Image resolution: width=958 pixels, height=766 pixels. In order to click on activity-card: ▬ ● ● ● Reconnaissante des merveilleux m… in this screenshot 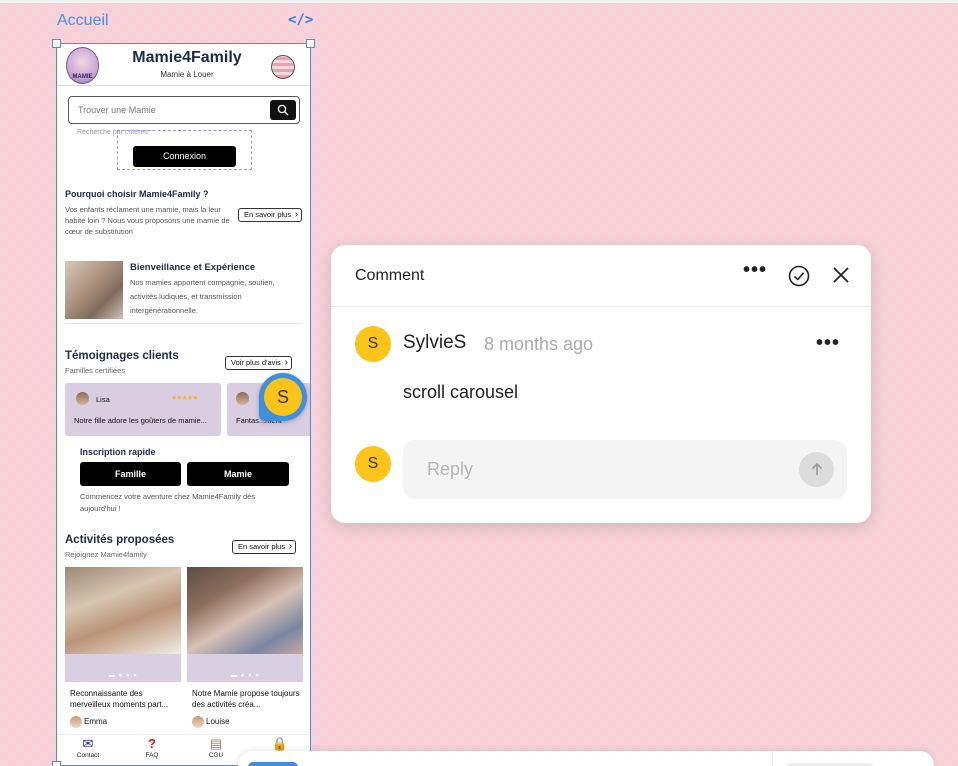, I will do `click(123, 652)`.